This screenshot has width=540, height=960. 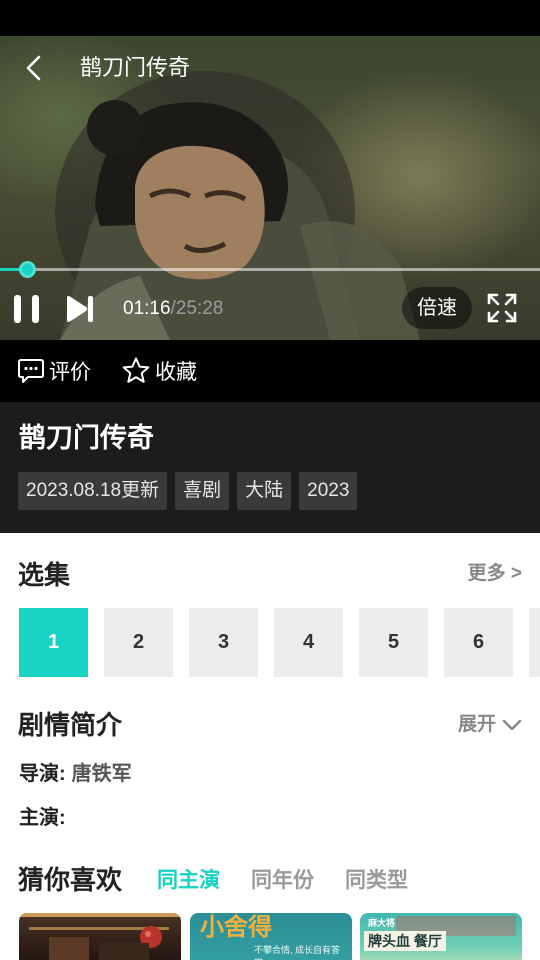 I want to click on tag-region: 大陆, so click(x=264, y=491).